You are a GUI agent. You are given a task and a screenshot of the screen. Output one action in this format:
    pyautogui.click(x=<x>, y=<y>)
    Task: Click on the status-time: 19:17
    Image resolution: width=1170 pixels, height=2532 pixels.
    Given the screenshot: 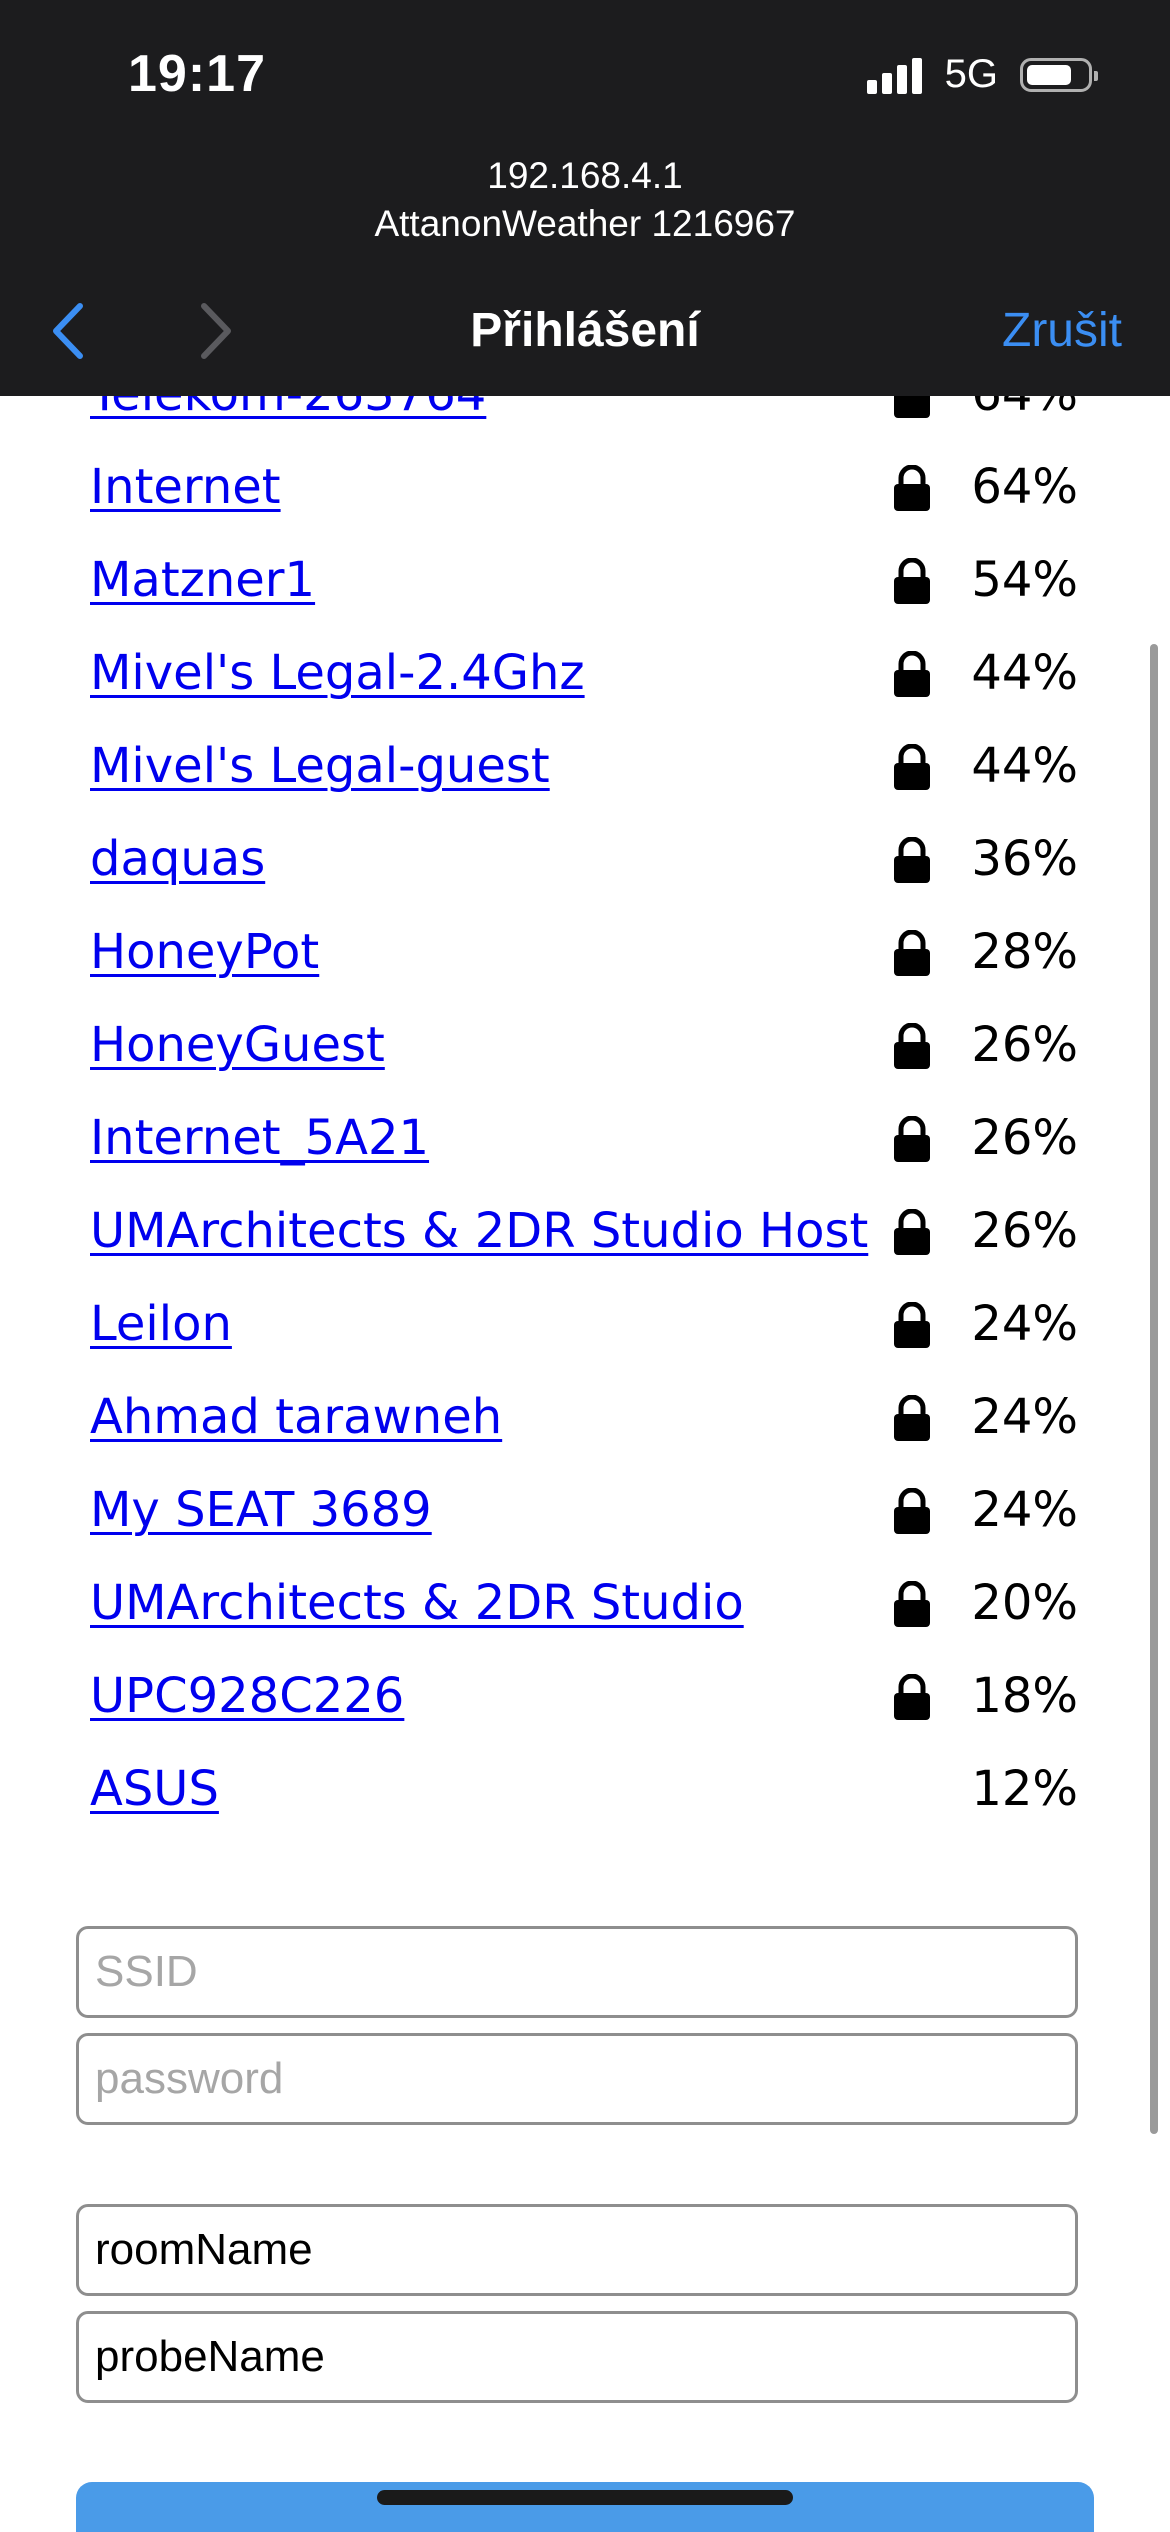 What is the action you would take?
    pyautogui.click(x=197, y=74)
    